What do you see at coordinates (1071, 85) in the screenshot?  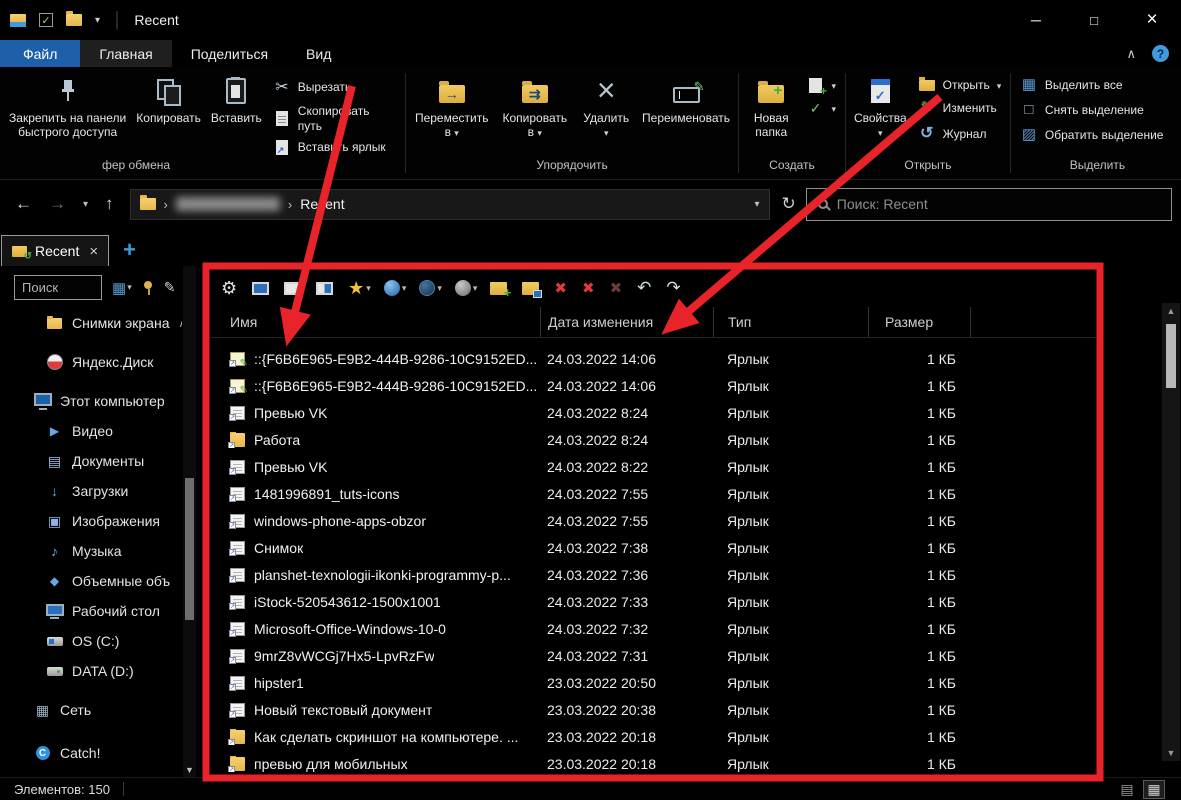 I see `select-all-button: Выделить все` at bounding box center [1071, 85].